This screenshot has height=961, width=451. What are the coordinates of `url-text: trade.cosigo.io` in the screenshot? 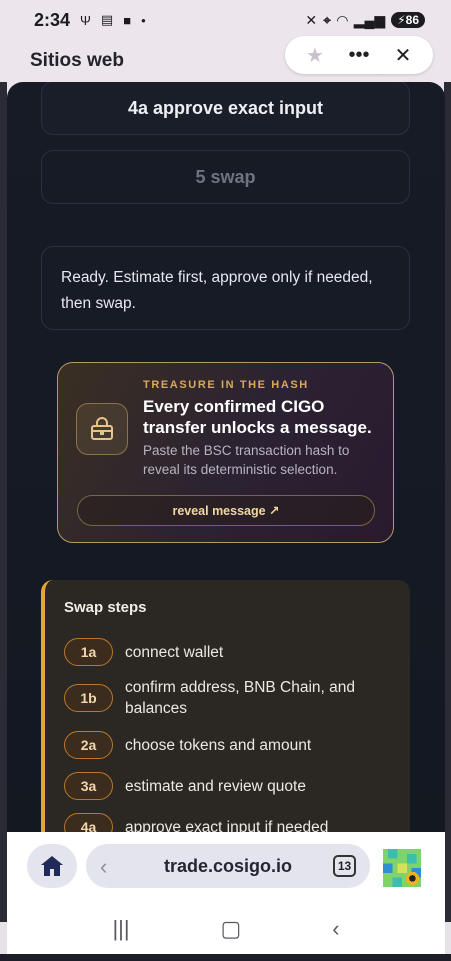 It's located at (228, 866).